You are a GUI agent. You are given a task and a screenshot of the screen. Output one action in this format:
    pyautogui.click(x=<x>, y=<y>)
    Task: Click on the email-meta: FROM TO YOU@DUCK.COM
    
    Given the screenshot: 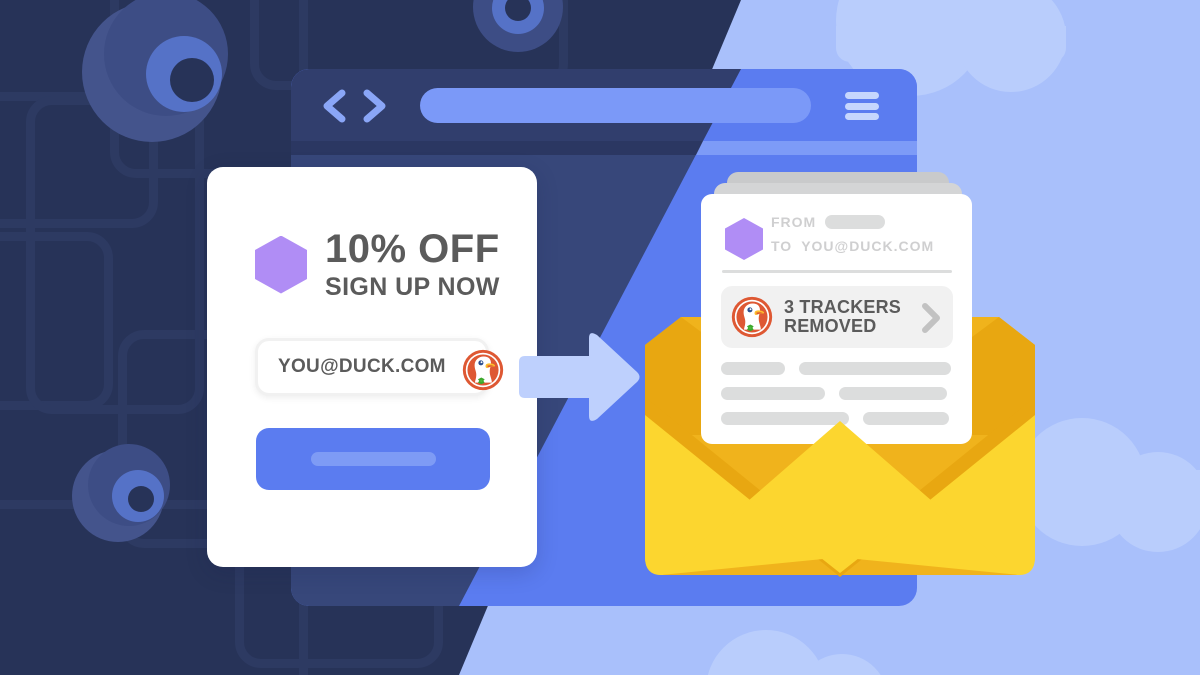 What is the action you would take?
    pyautogui.click(x=852, y=234)
    